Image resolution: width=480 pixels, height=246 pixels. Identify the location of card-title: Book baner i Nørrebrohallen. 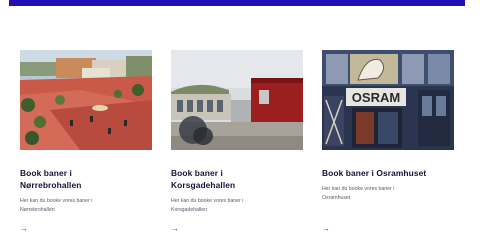
(86, 179).